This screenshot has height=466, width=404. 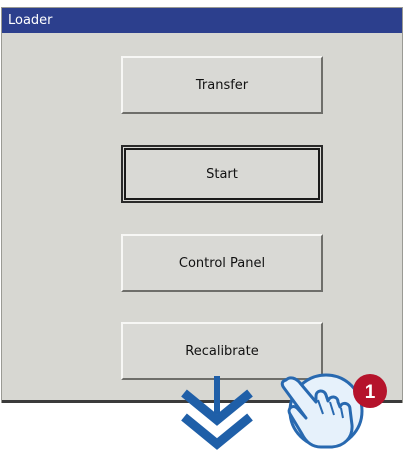 What do you see at coordinates (222, 351) in the screenshot?
I see `recalibrate-button: Recalibrate` at bounding box center [222, 351].